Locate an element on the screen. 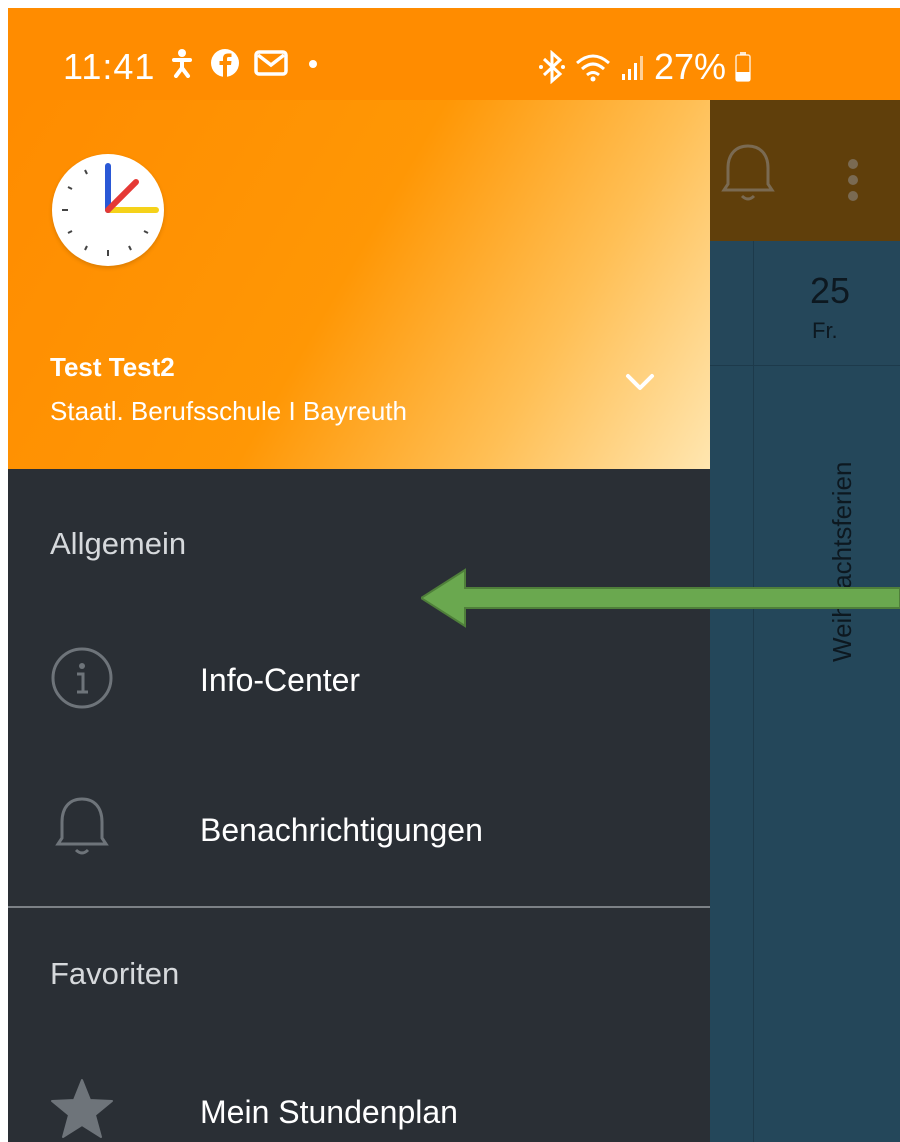 This screenshot has width=900, height=1142. status-bar: 11:41 27% is located at coordinates (454, 54).